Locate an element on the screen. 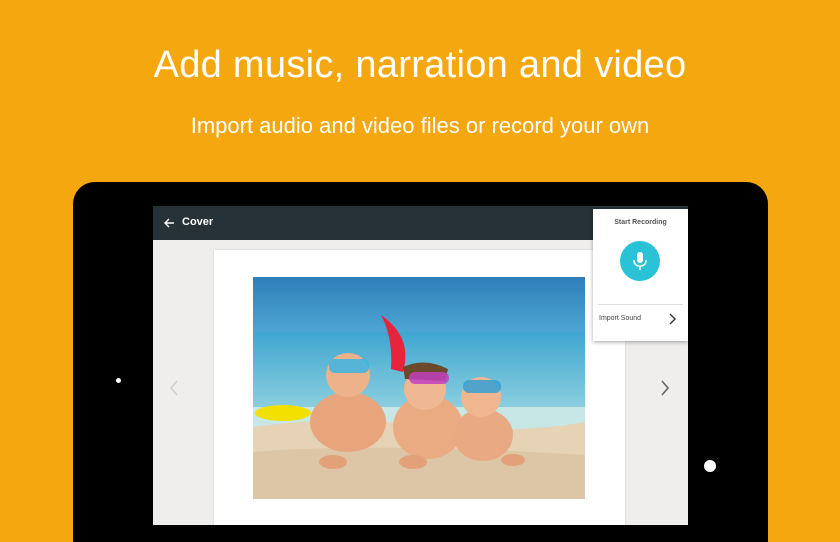  toolbar-title: Cover is located at coordinates (198, 222).